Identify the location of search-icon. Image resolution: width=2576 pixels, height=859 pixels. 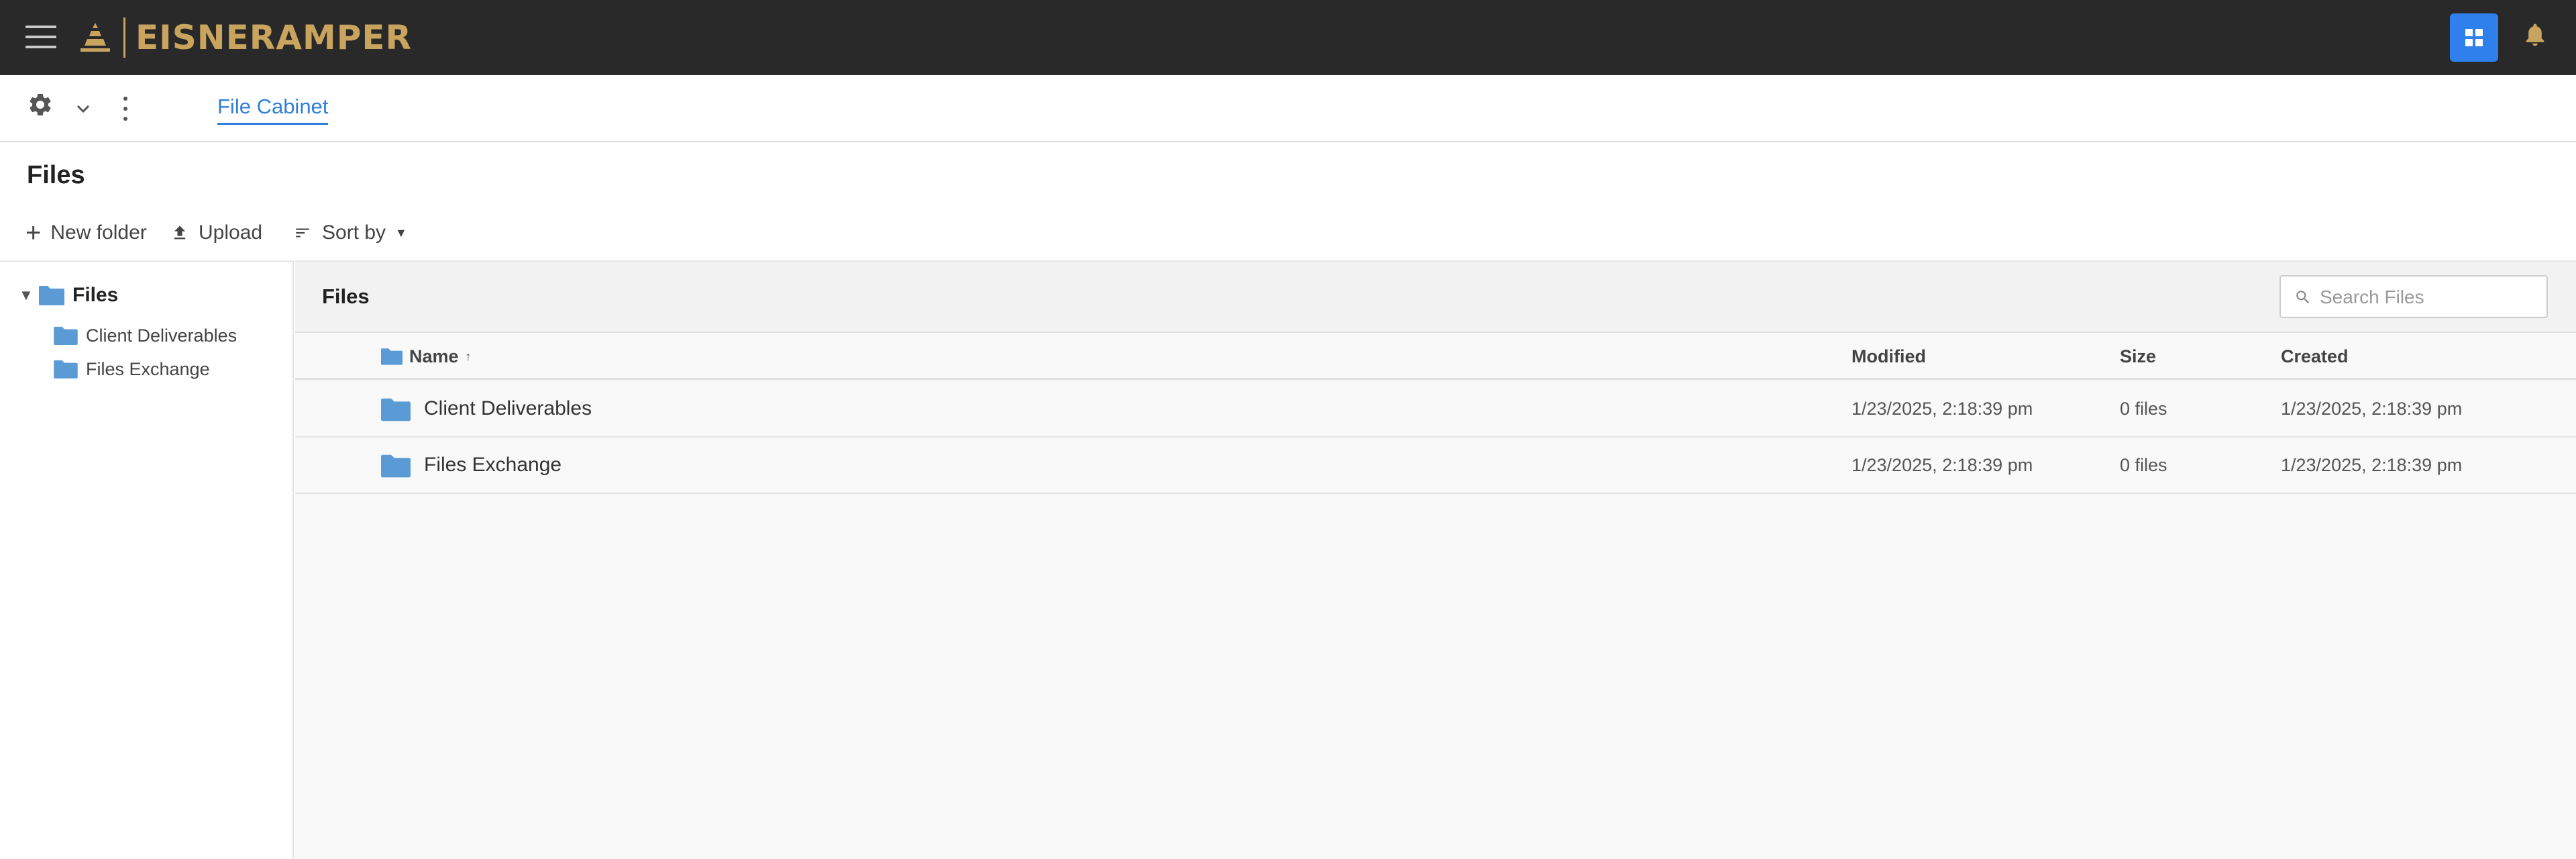
(2303, 298).